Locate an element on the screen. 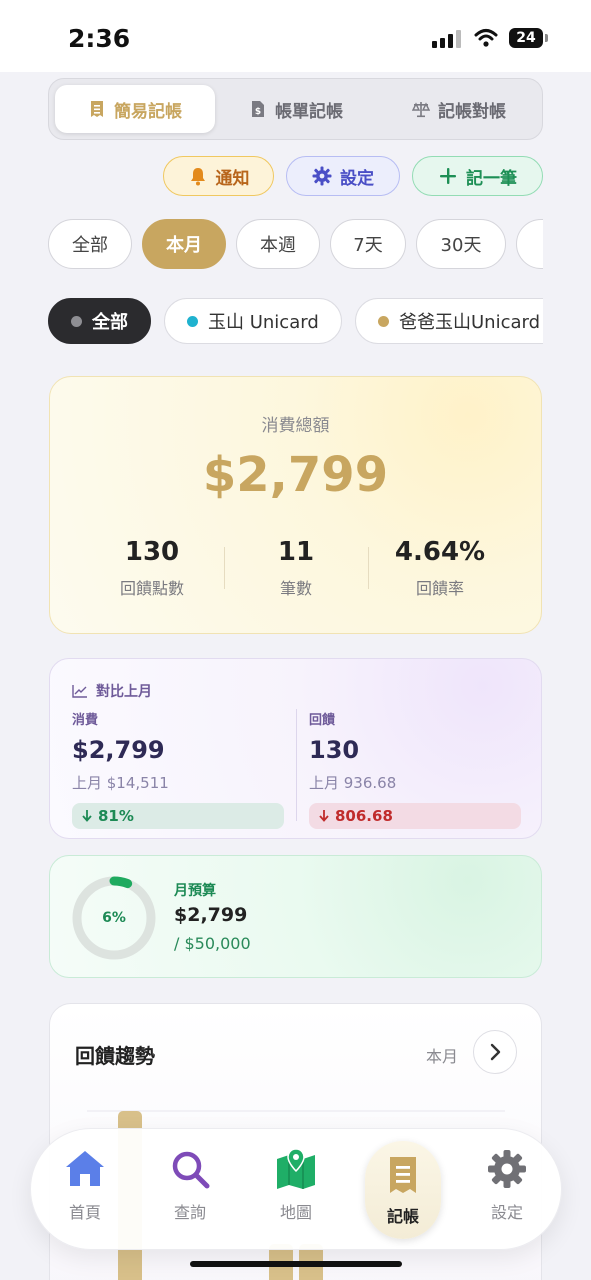  total-spending: $2,799 is located at coordinates (295, 475).